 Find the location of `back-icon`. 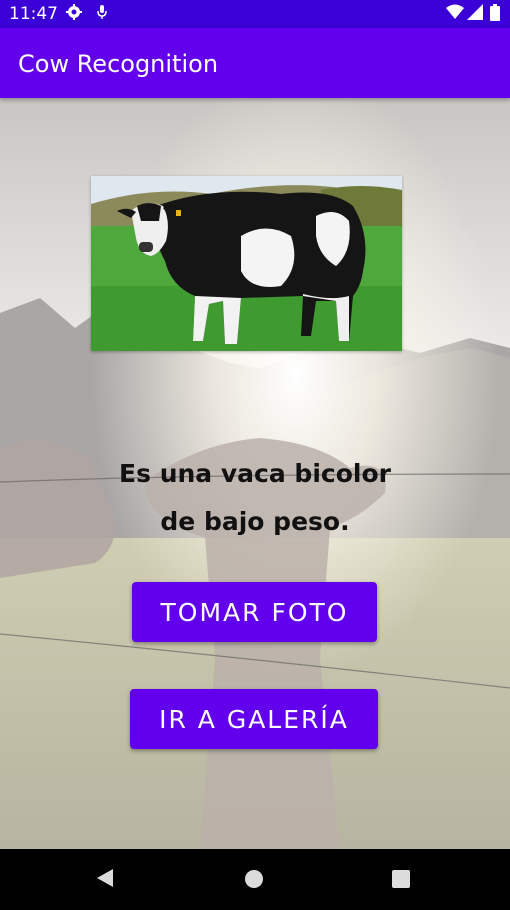

back-icon is located at coordinates (105, 880).